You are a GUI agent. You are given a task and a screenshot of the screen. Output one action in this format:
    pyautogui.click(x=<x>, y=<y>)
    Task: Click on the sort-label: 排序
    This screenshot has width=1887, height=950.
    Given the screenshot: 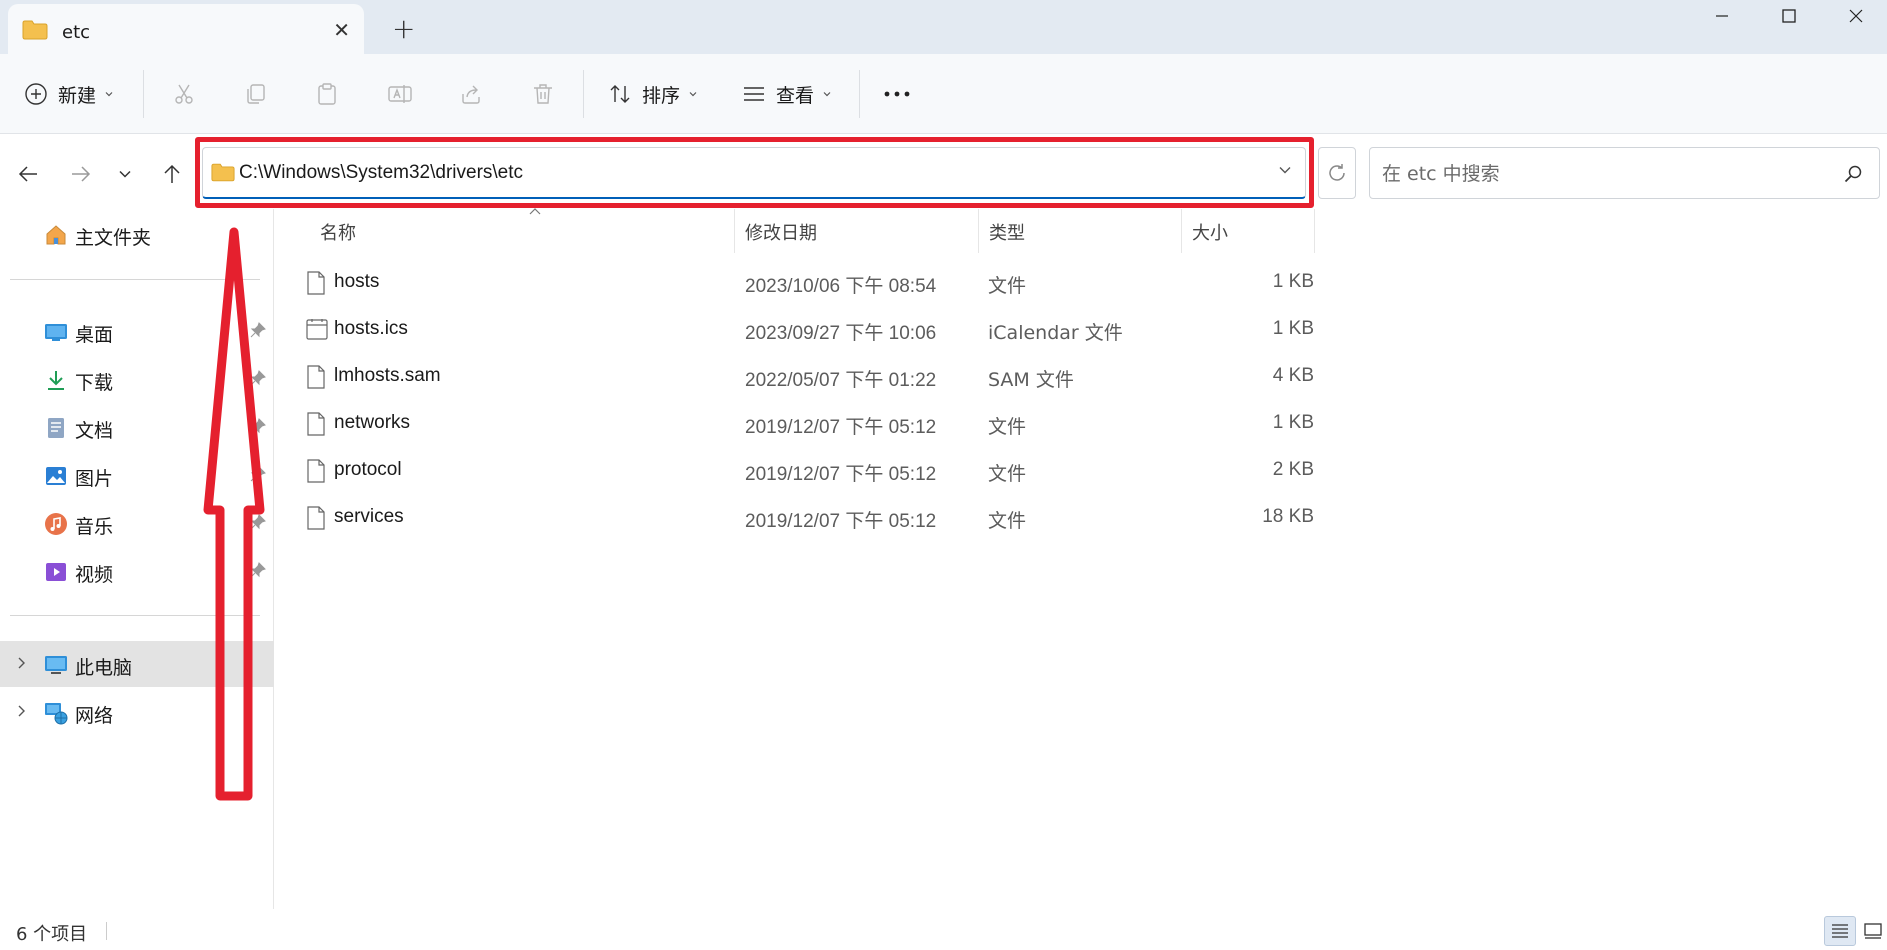 What is the action you would take?
    pyautogui.click(x=661, y=95)
    